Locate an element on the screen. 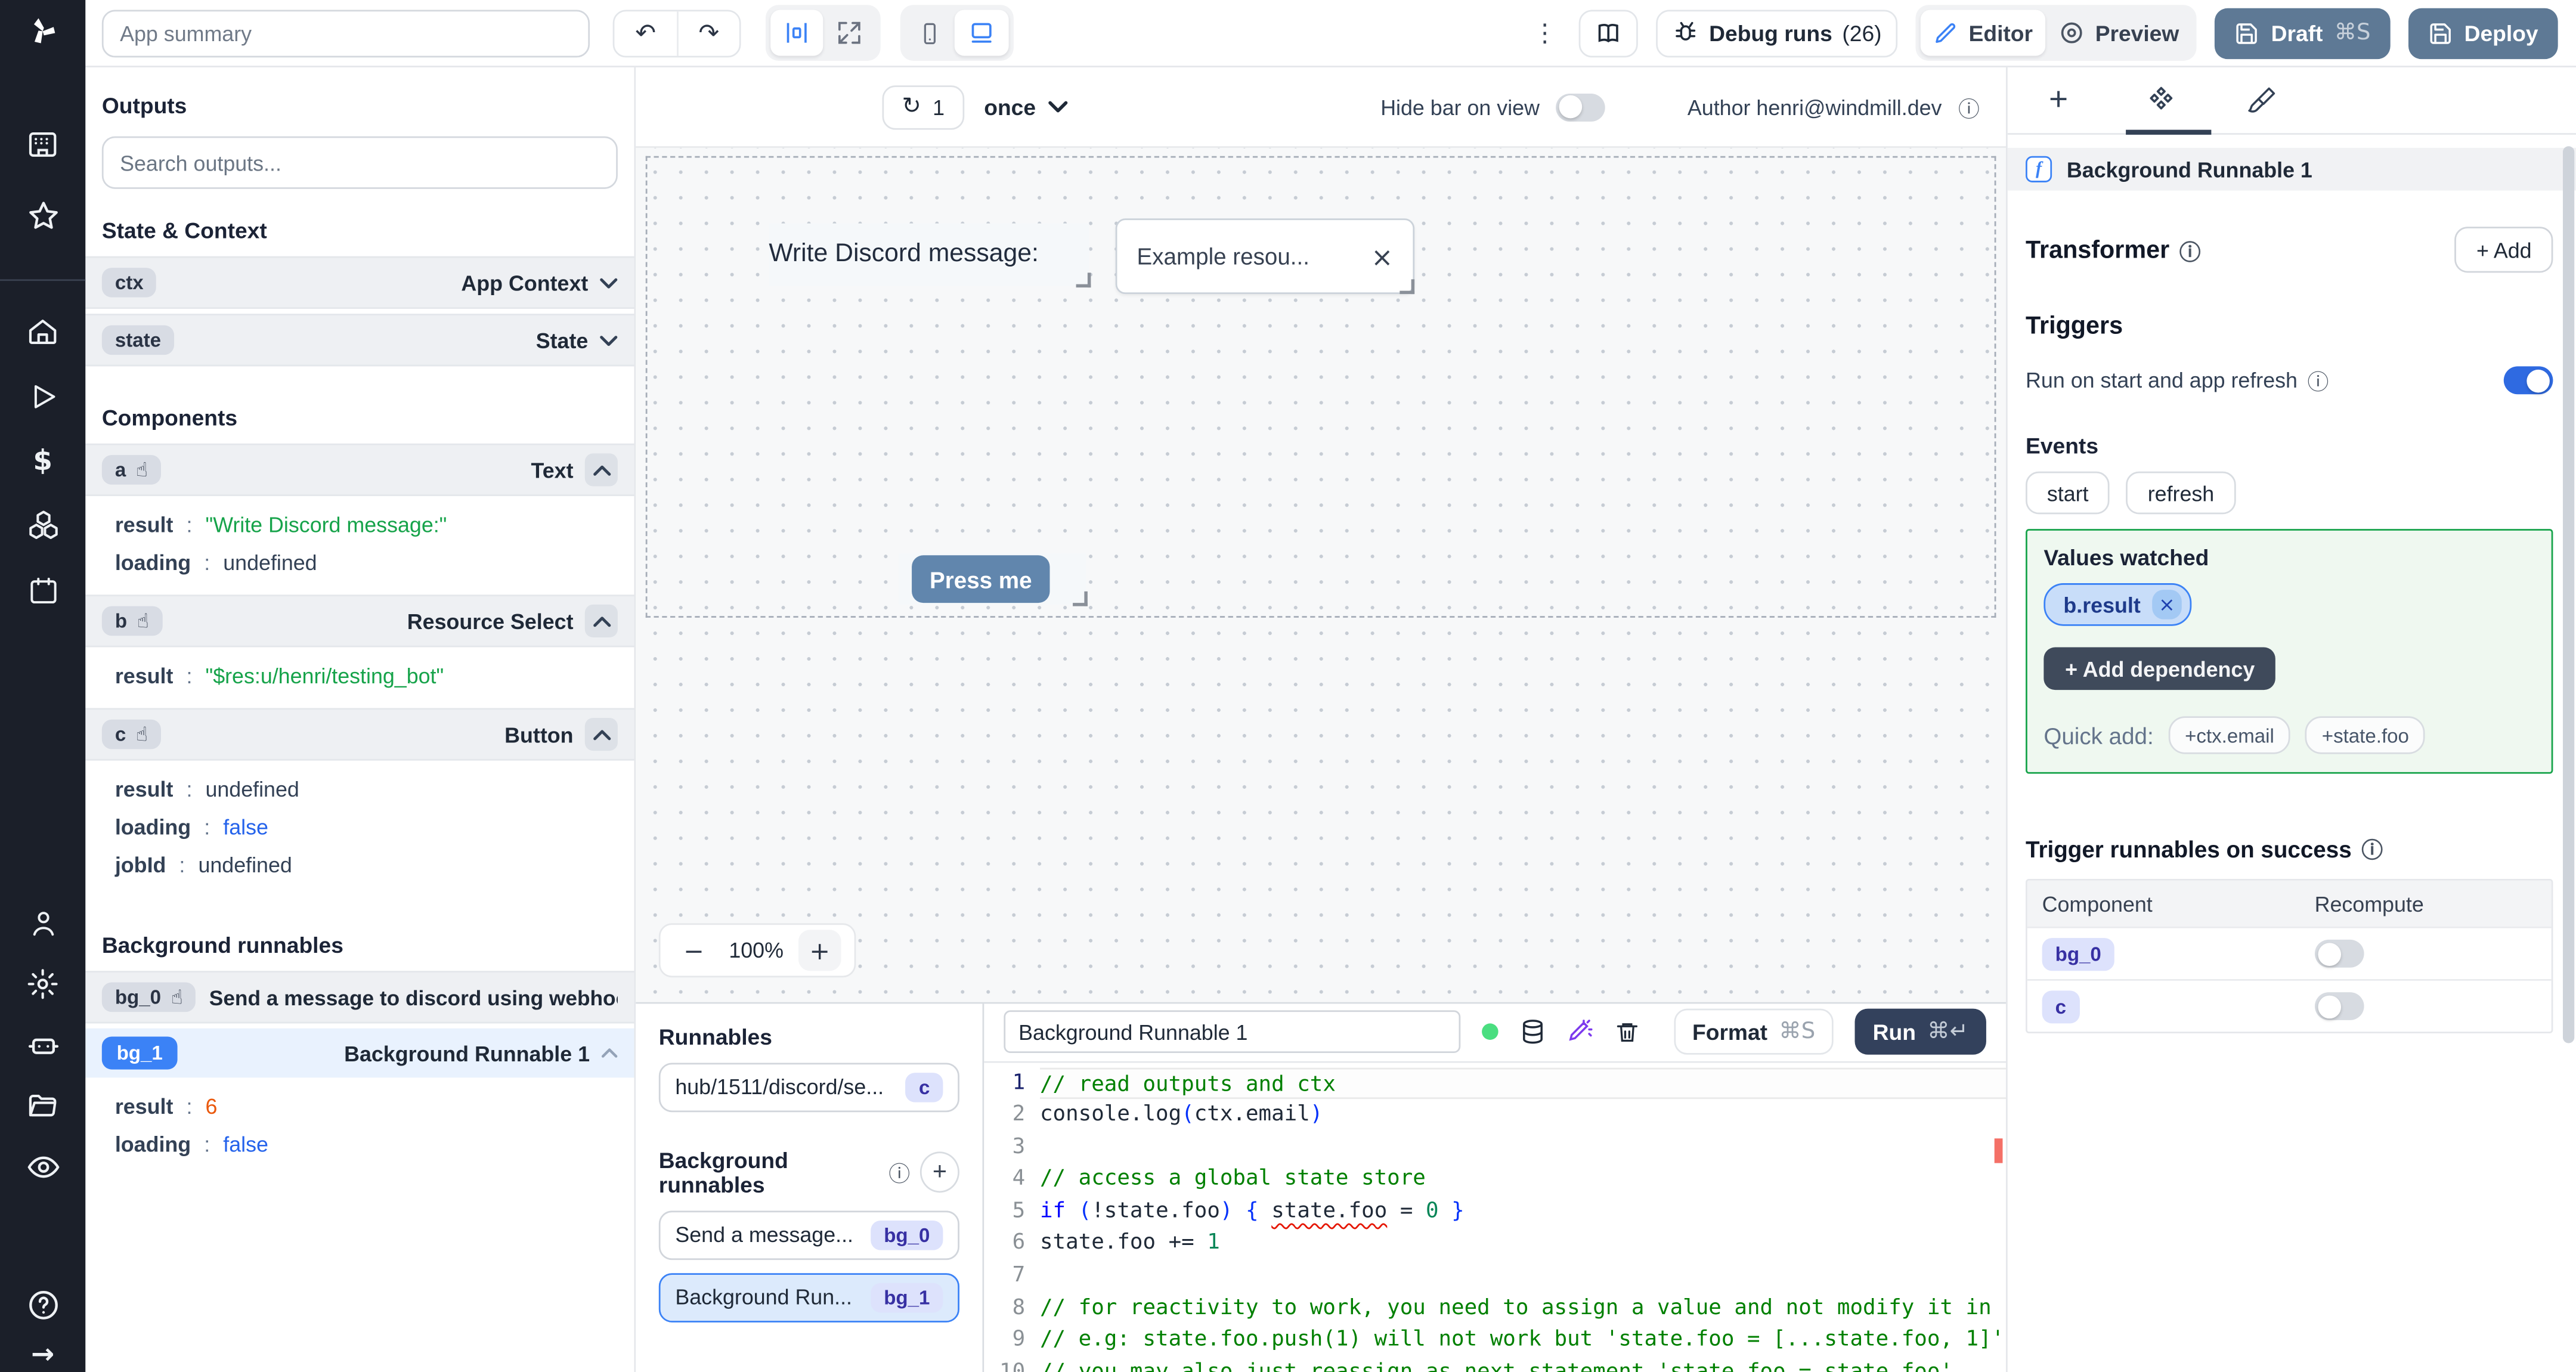  audit-eye-icon is located at coordinates (43, 1166).